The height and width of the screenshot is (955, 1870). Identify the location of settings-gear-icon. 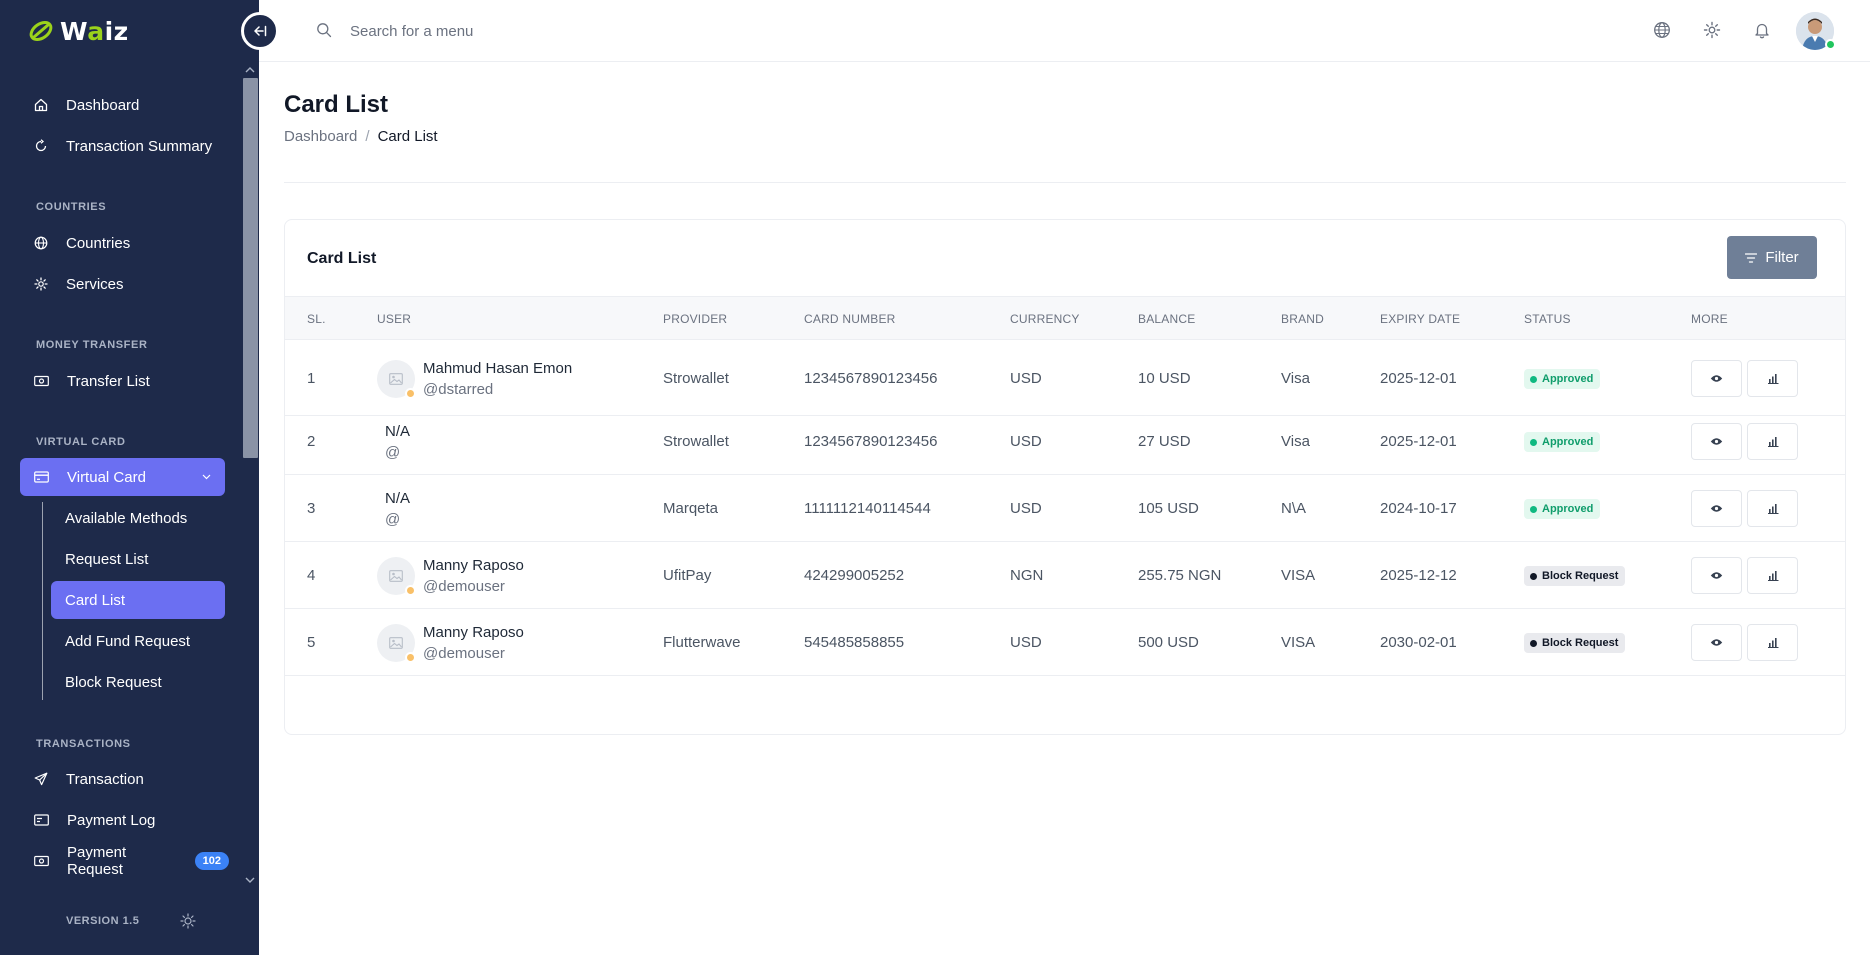
(1712, 32).